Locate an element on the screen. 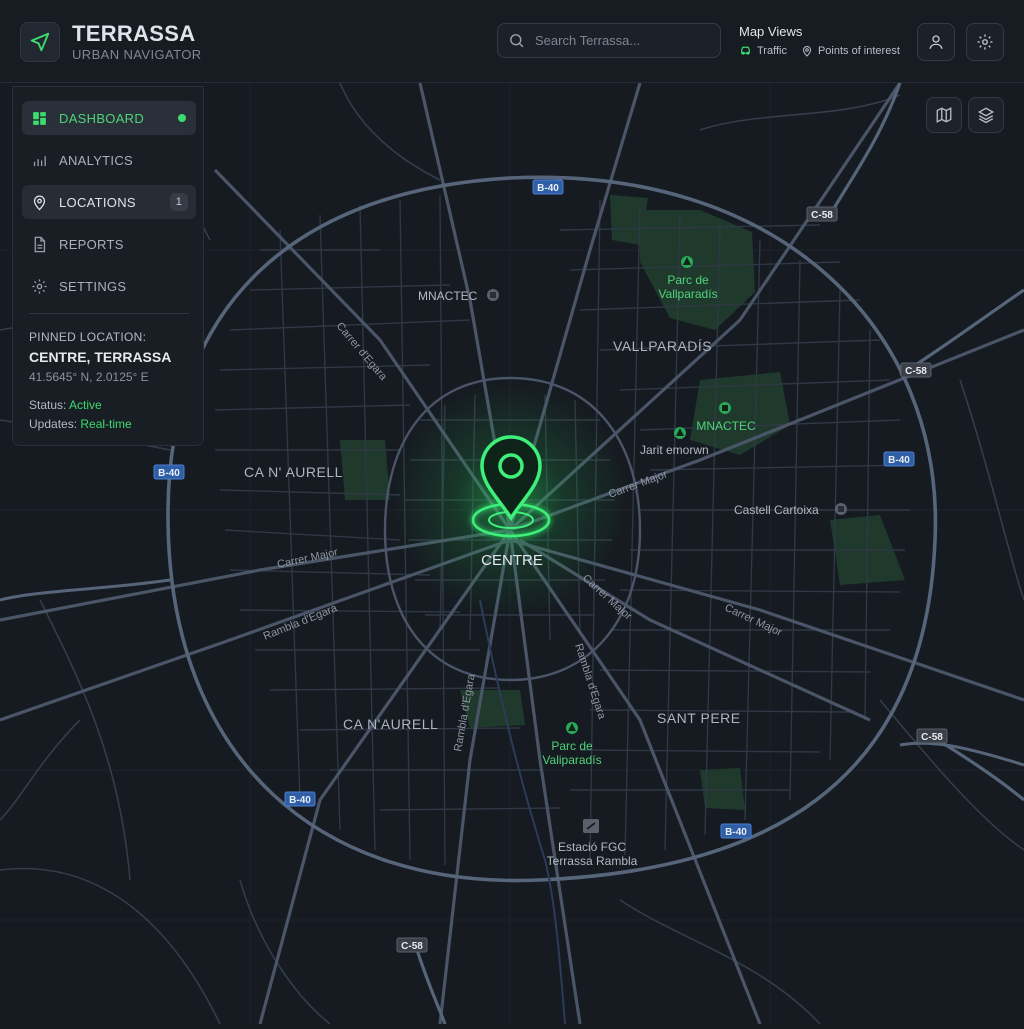 This screenshot has width=1024, height=1029. center-label: CENTRE is located at coordinates (512, 560).